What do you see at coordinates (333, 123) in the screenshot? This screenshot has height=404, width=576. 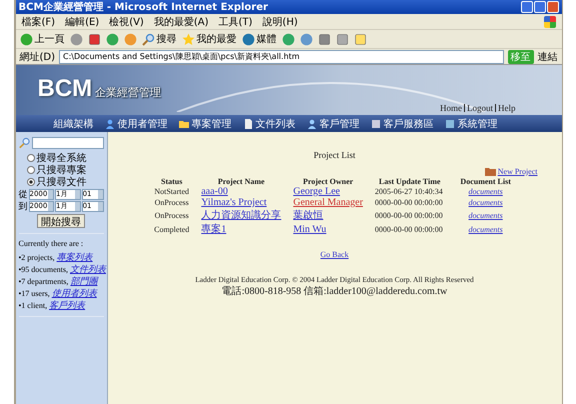 I see `nav-item: 客戶管理` at bounding box center [333, 123].